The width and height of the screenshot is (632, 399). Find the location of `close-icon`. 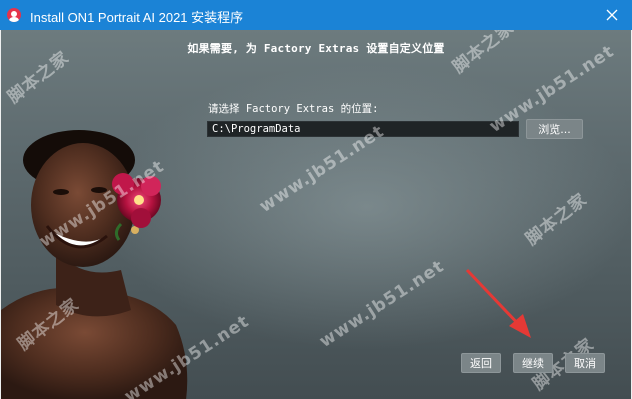

close-icon is located at coordinates (612, 15).